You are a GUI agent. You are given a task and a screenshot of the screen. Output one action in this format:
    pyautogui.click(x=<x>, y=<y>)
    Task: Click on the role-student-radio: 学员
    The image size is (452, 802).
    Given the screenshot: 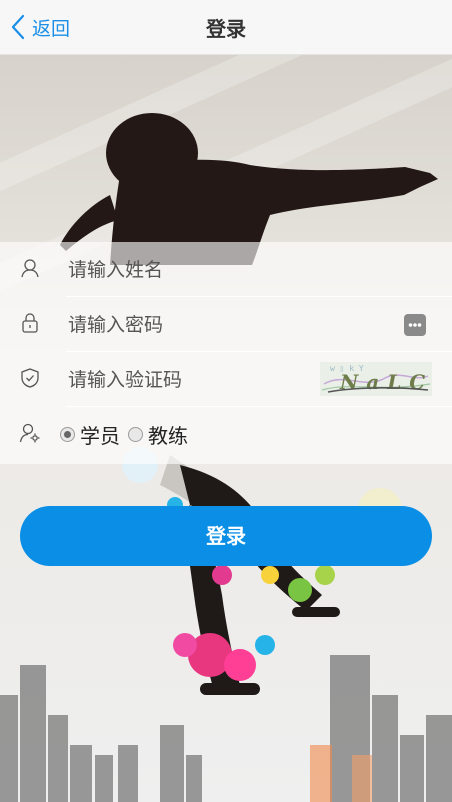 What is the action you would take?
    pyautogui.click(x=90, y=434)
    